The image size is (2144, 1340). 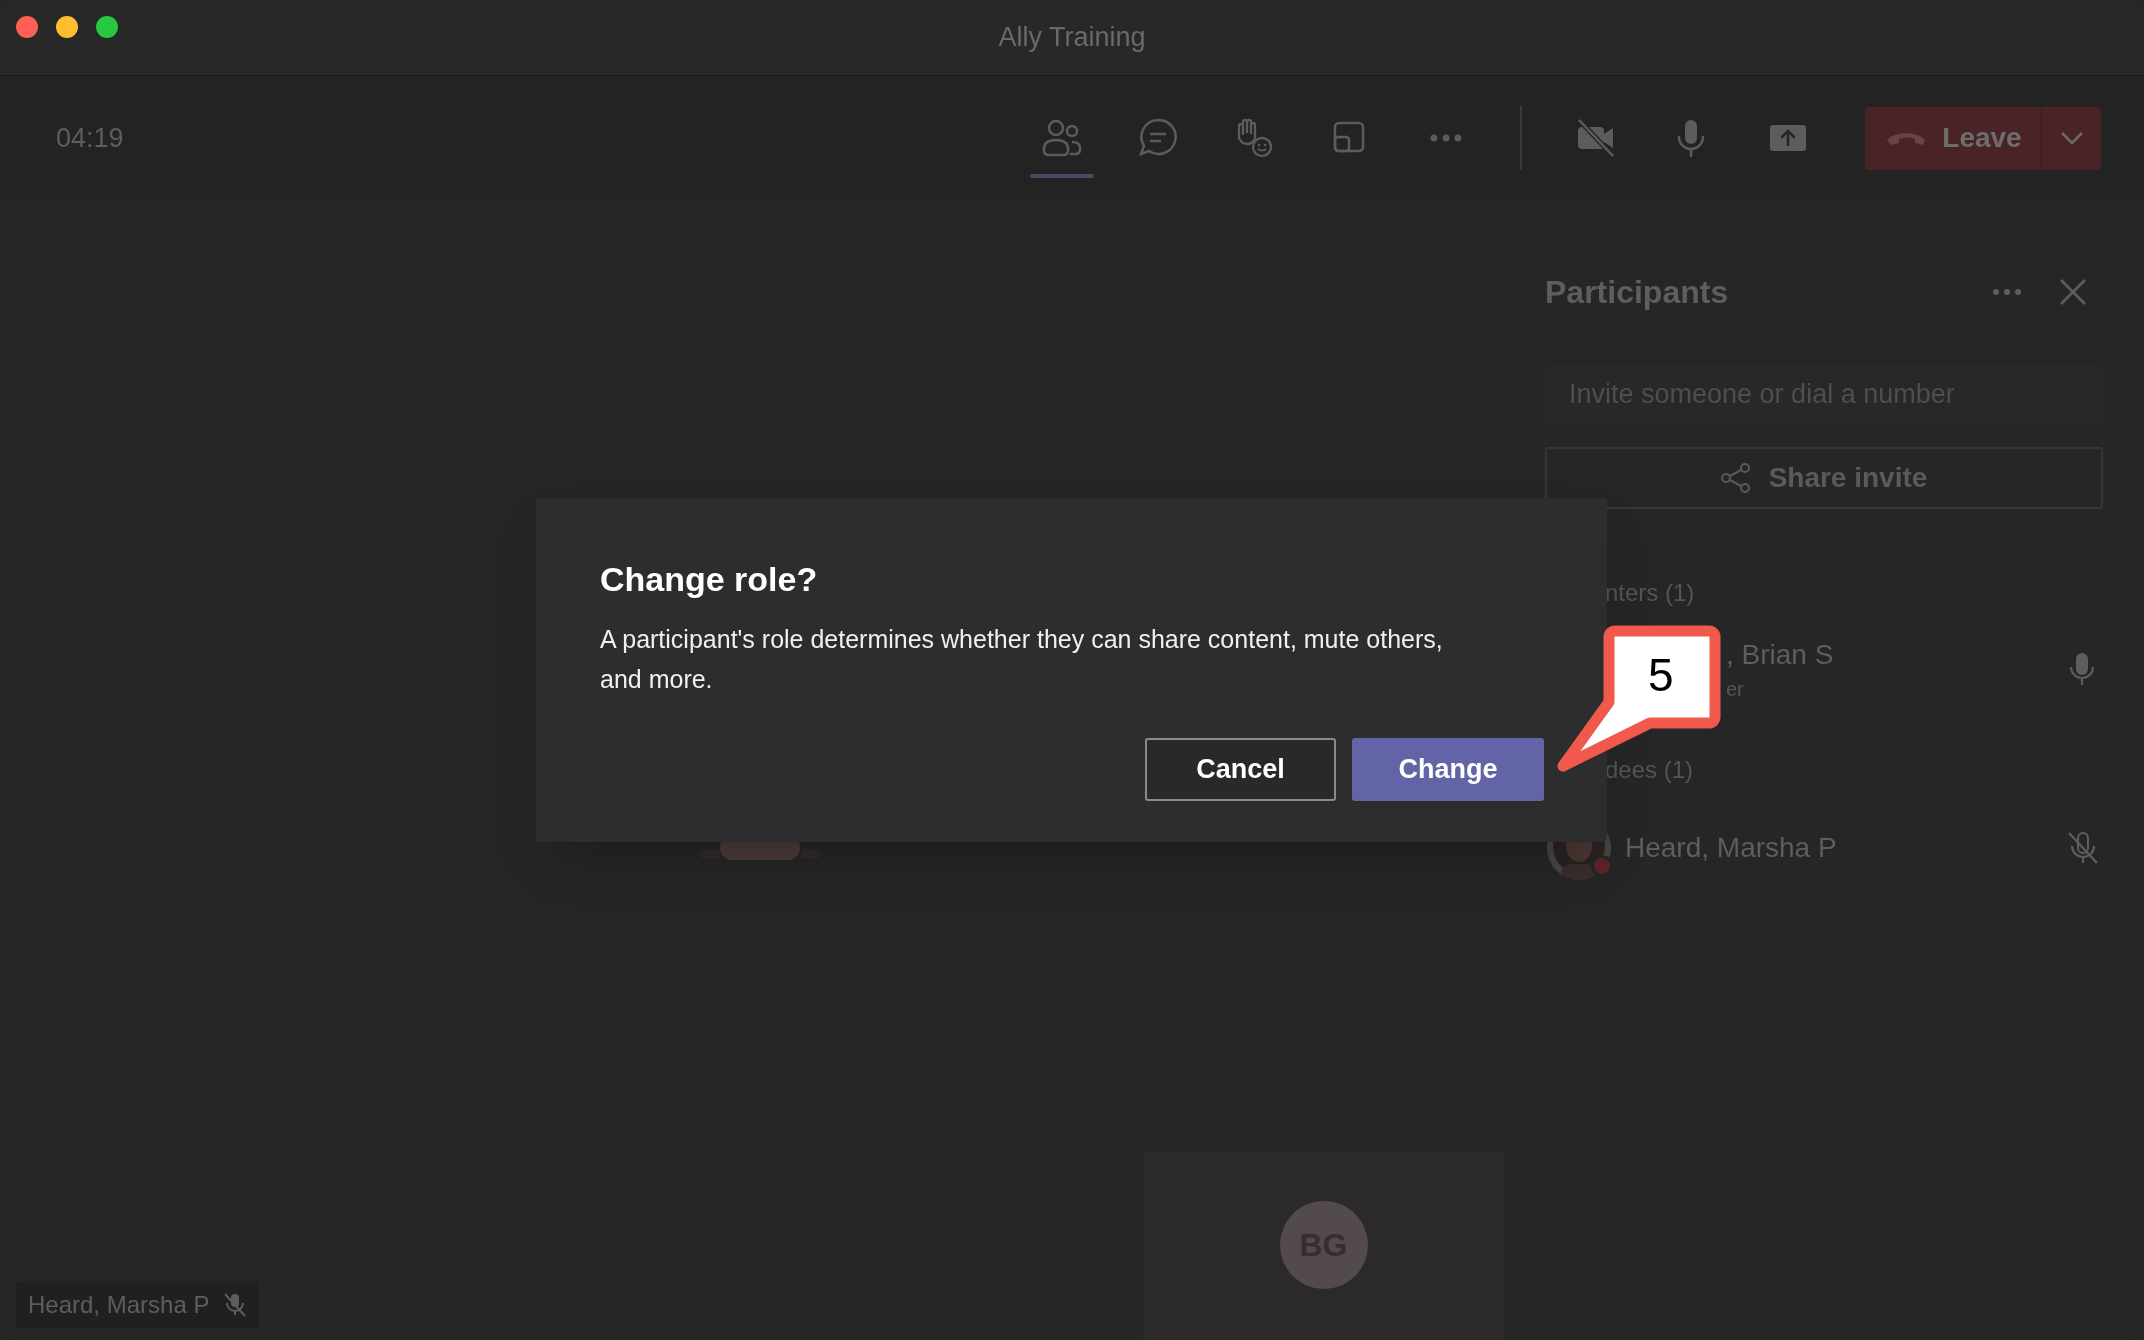 I want to click on call-timer: 04:19, so click(x=90, y=138).